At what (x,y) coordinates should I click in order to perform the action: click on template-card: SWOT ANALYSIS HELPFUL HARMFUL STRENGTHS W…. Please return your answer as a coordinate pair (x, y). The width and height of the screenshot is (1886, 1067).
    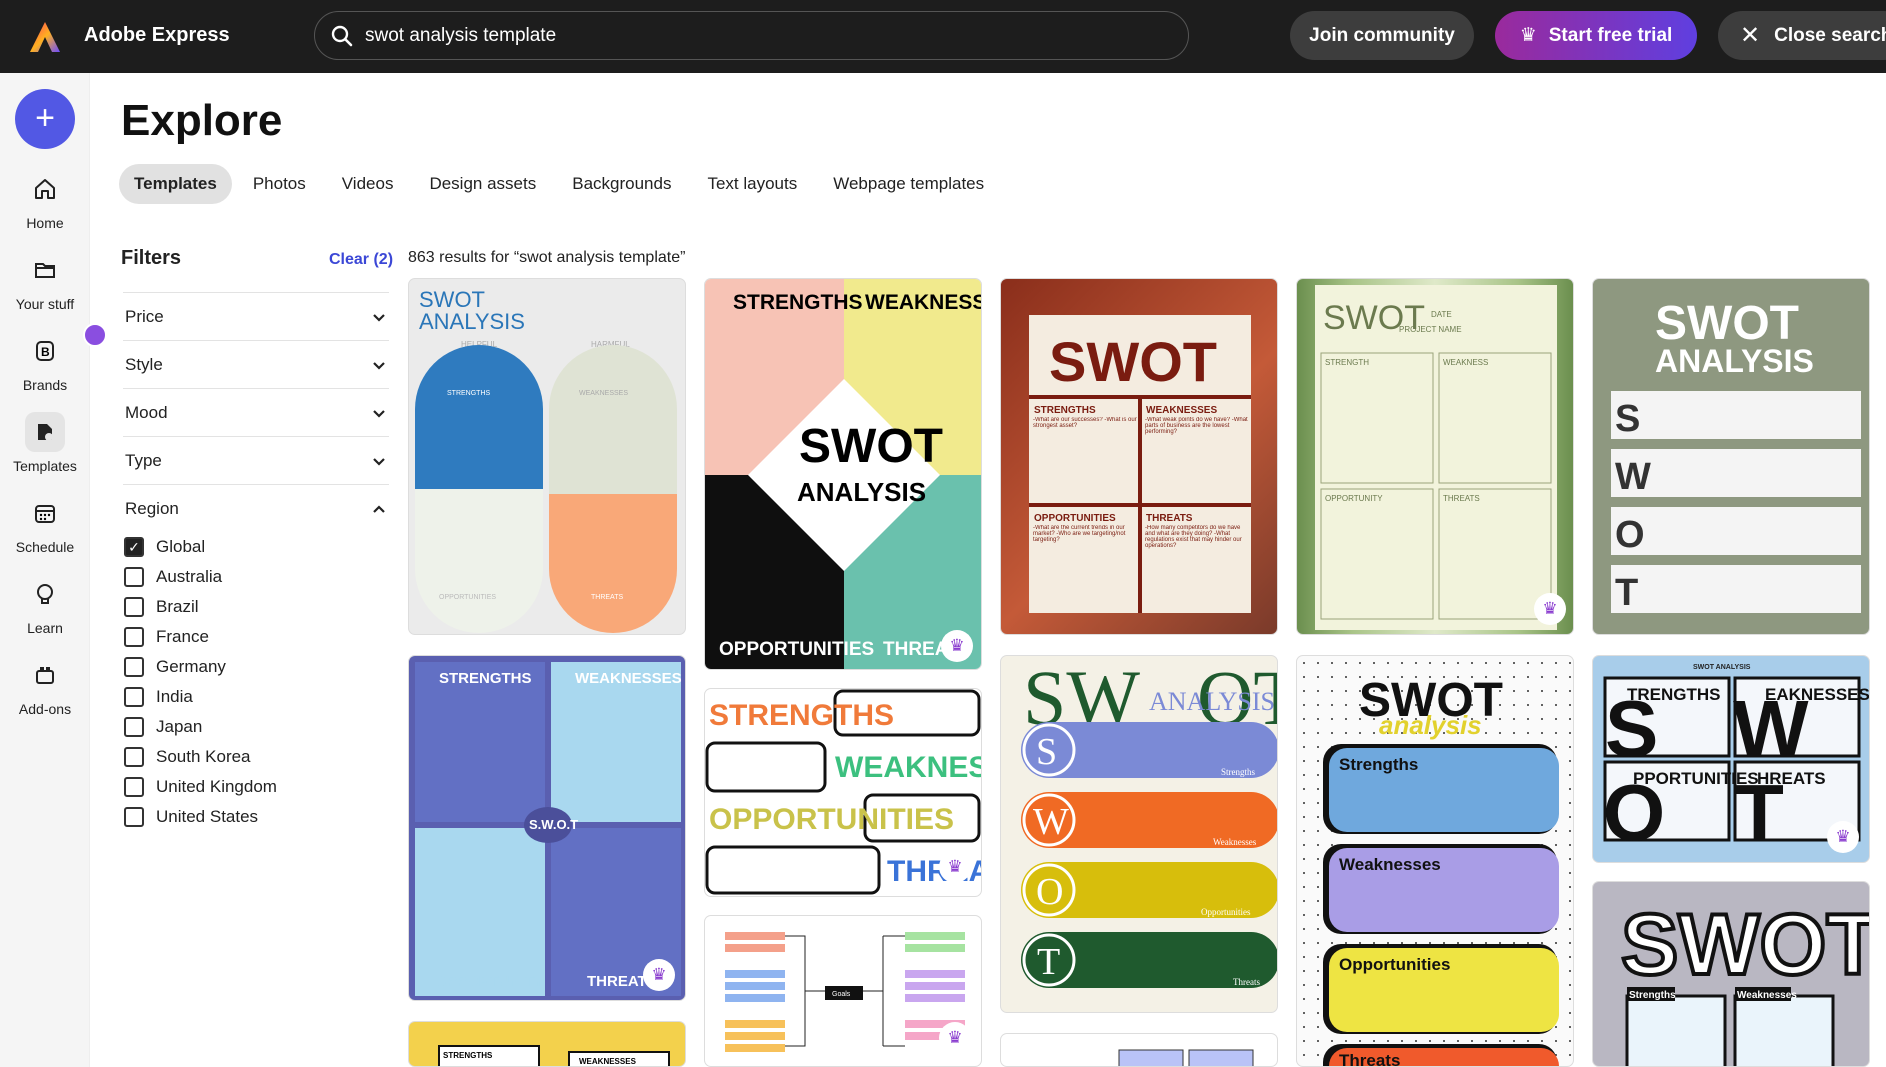
    Looking at the image, I should click on (547, 456).